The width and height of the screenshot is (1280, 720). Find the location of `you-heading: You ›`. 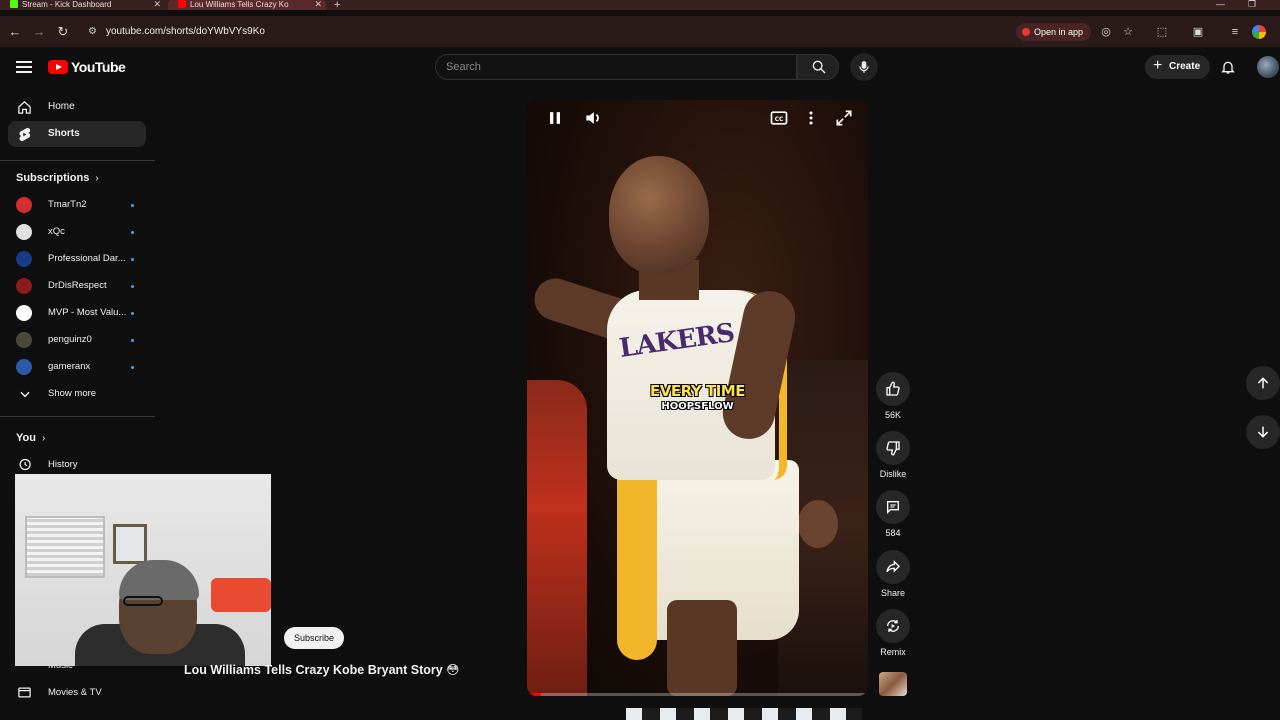

you-heading: You › is located at coordinates (30, 438).